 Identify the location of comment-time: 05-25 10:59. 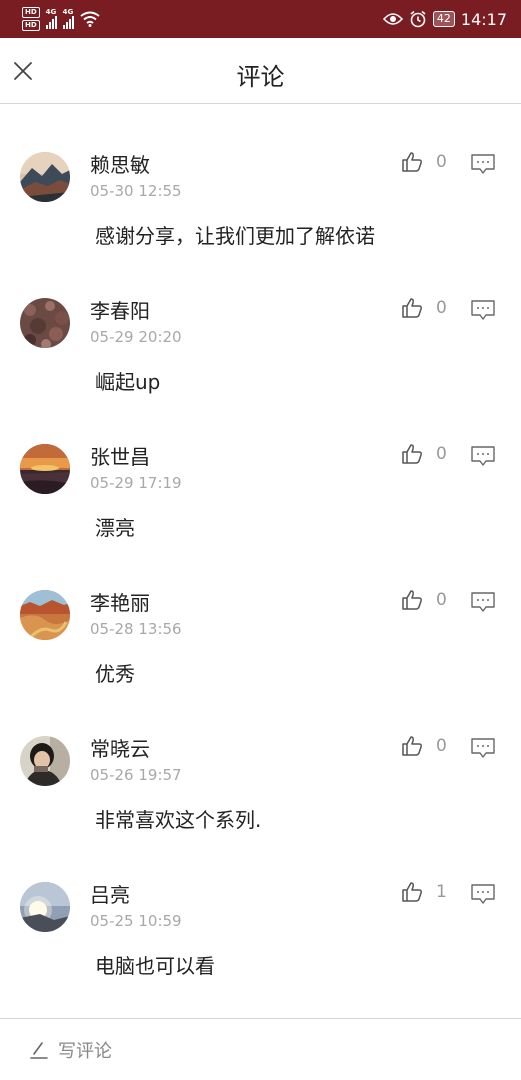
(136, 921).